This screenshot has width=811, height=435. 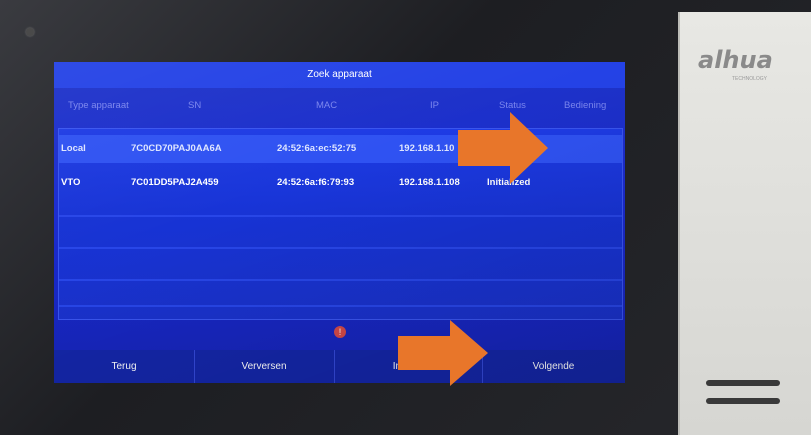 What do you see at coordinates (339, 75) in the screenshot?
I see `screen-title: Zoek apparaat` at bounding box center [339, 75].